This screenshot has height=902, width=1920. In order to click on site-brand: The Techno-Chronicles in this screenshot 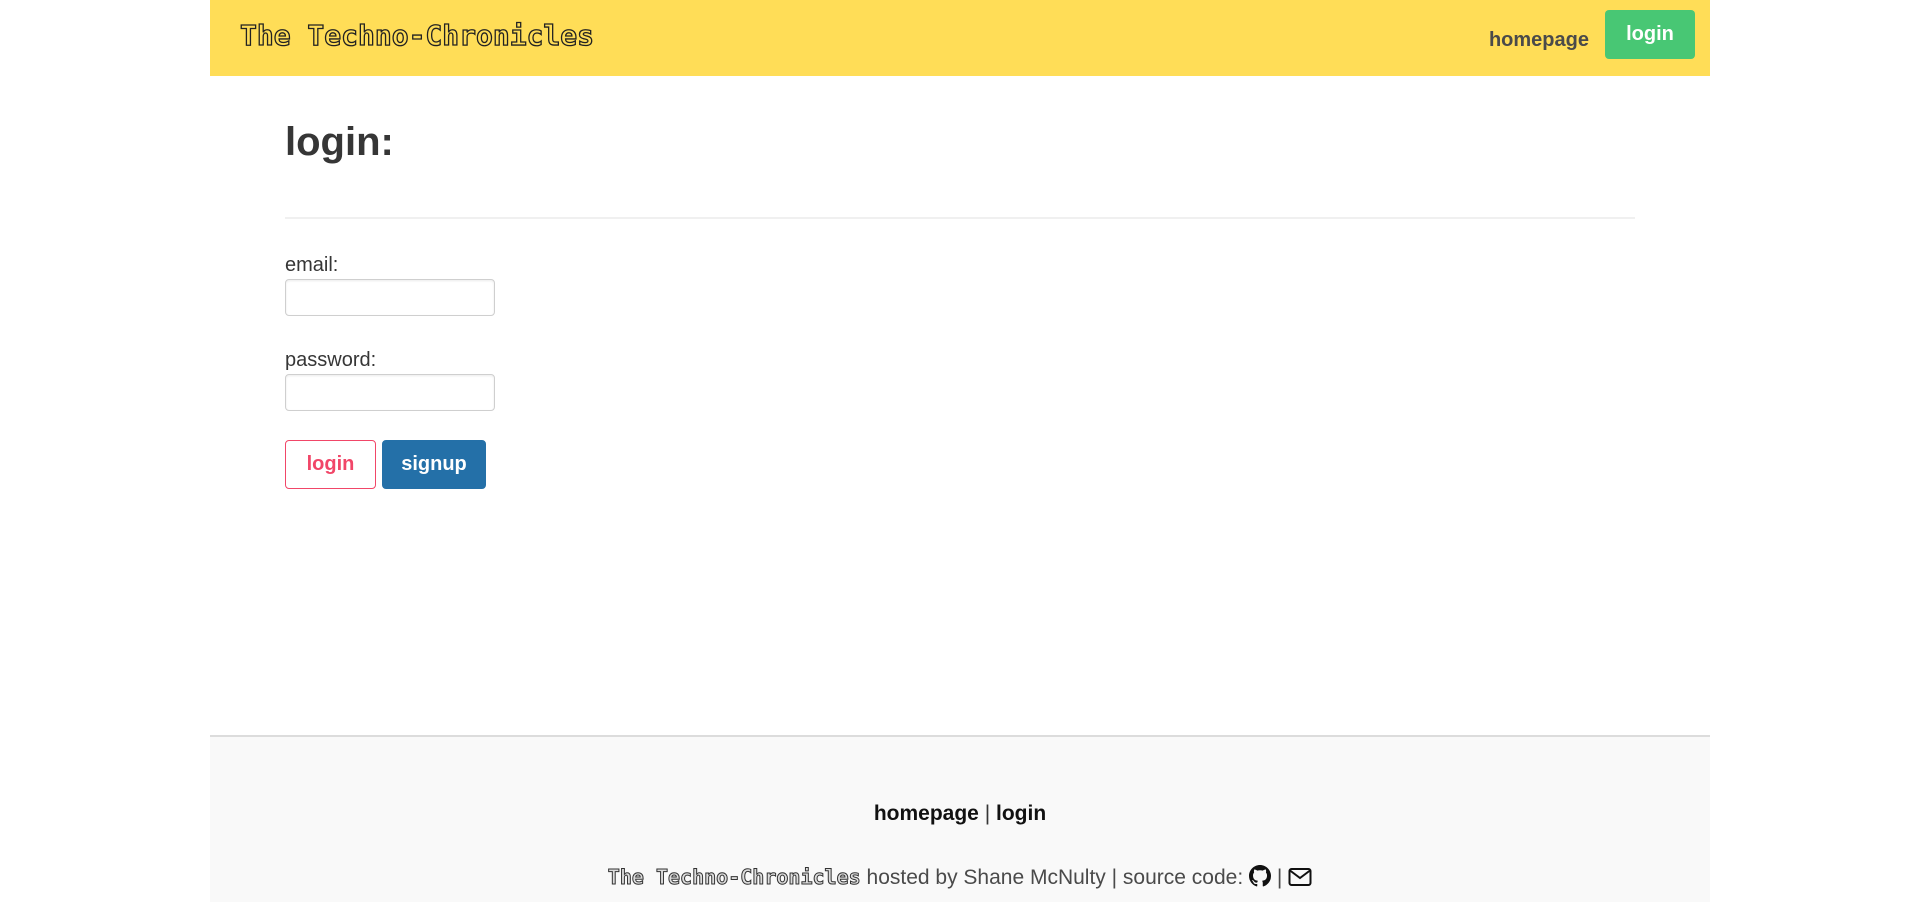, I will do `click(416, 35)`.